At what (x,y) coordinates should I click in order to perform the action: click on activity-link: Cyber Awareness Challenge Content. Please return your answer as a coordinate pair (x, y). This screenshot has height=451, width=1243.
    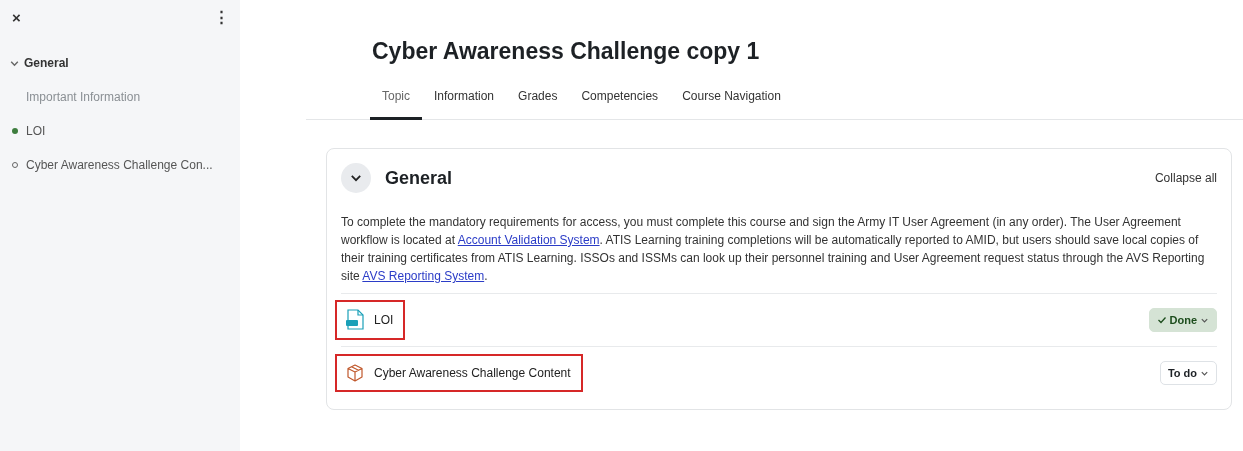
    Looking at the image, I should click on (472, 373).